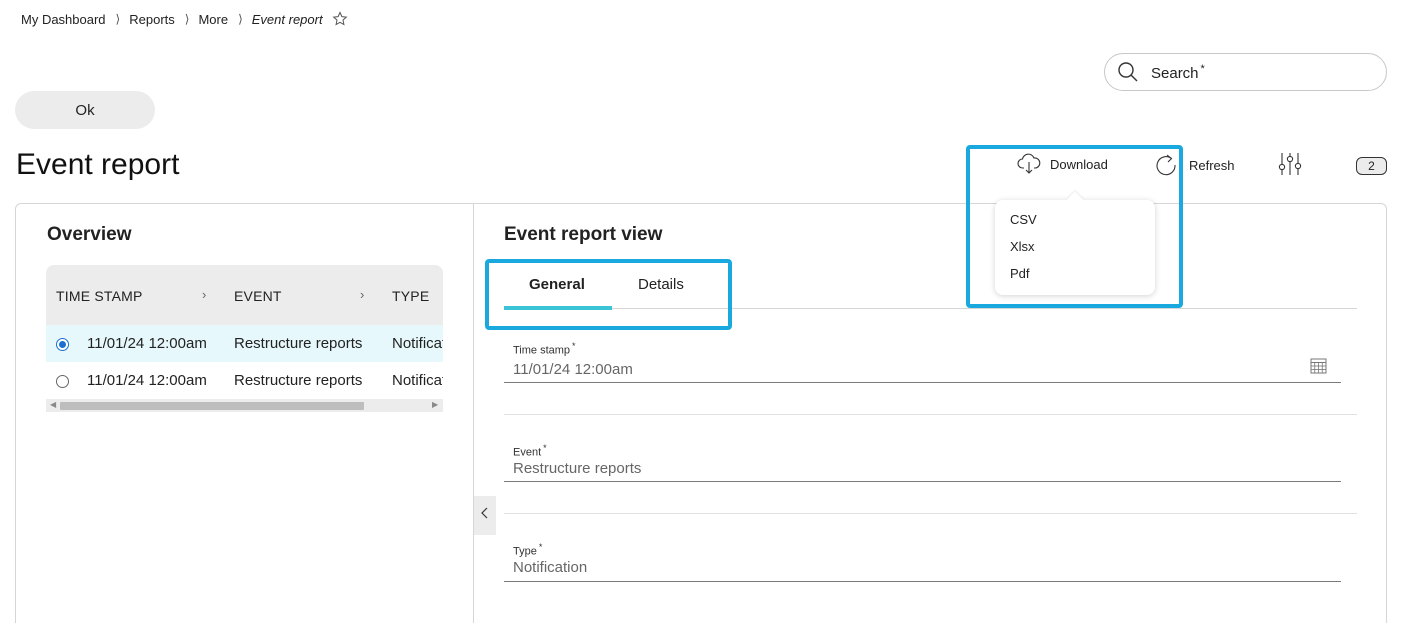 This screenshot has width=1406, height=623. I want to click on scrollbar-thumb, so click(212, 406).